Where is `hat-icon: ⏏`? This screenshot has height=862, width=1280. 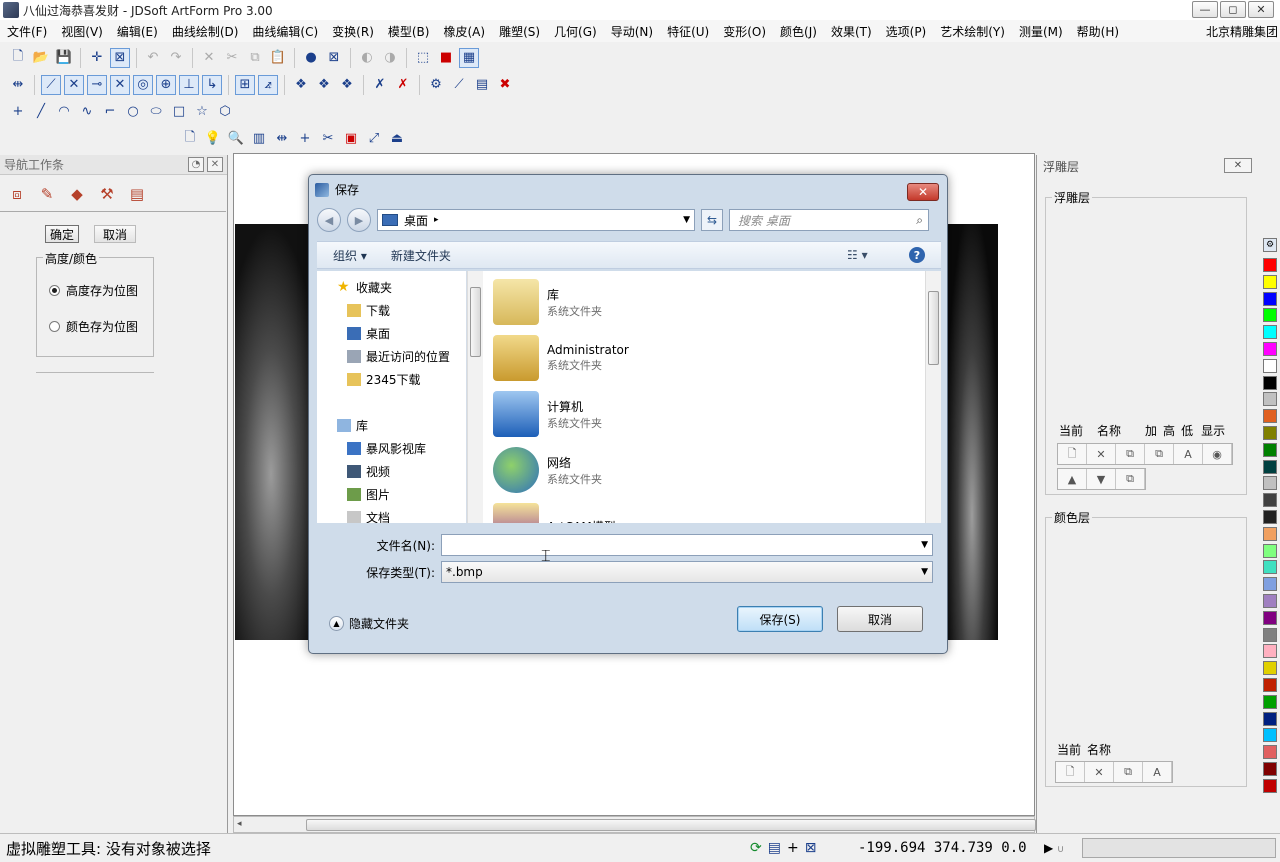
hat-icon: ⏏ is located at coordinates (397, 139).